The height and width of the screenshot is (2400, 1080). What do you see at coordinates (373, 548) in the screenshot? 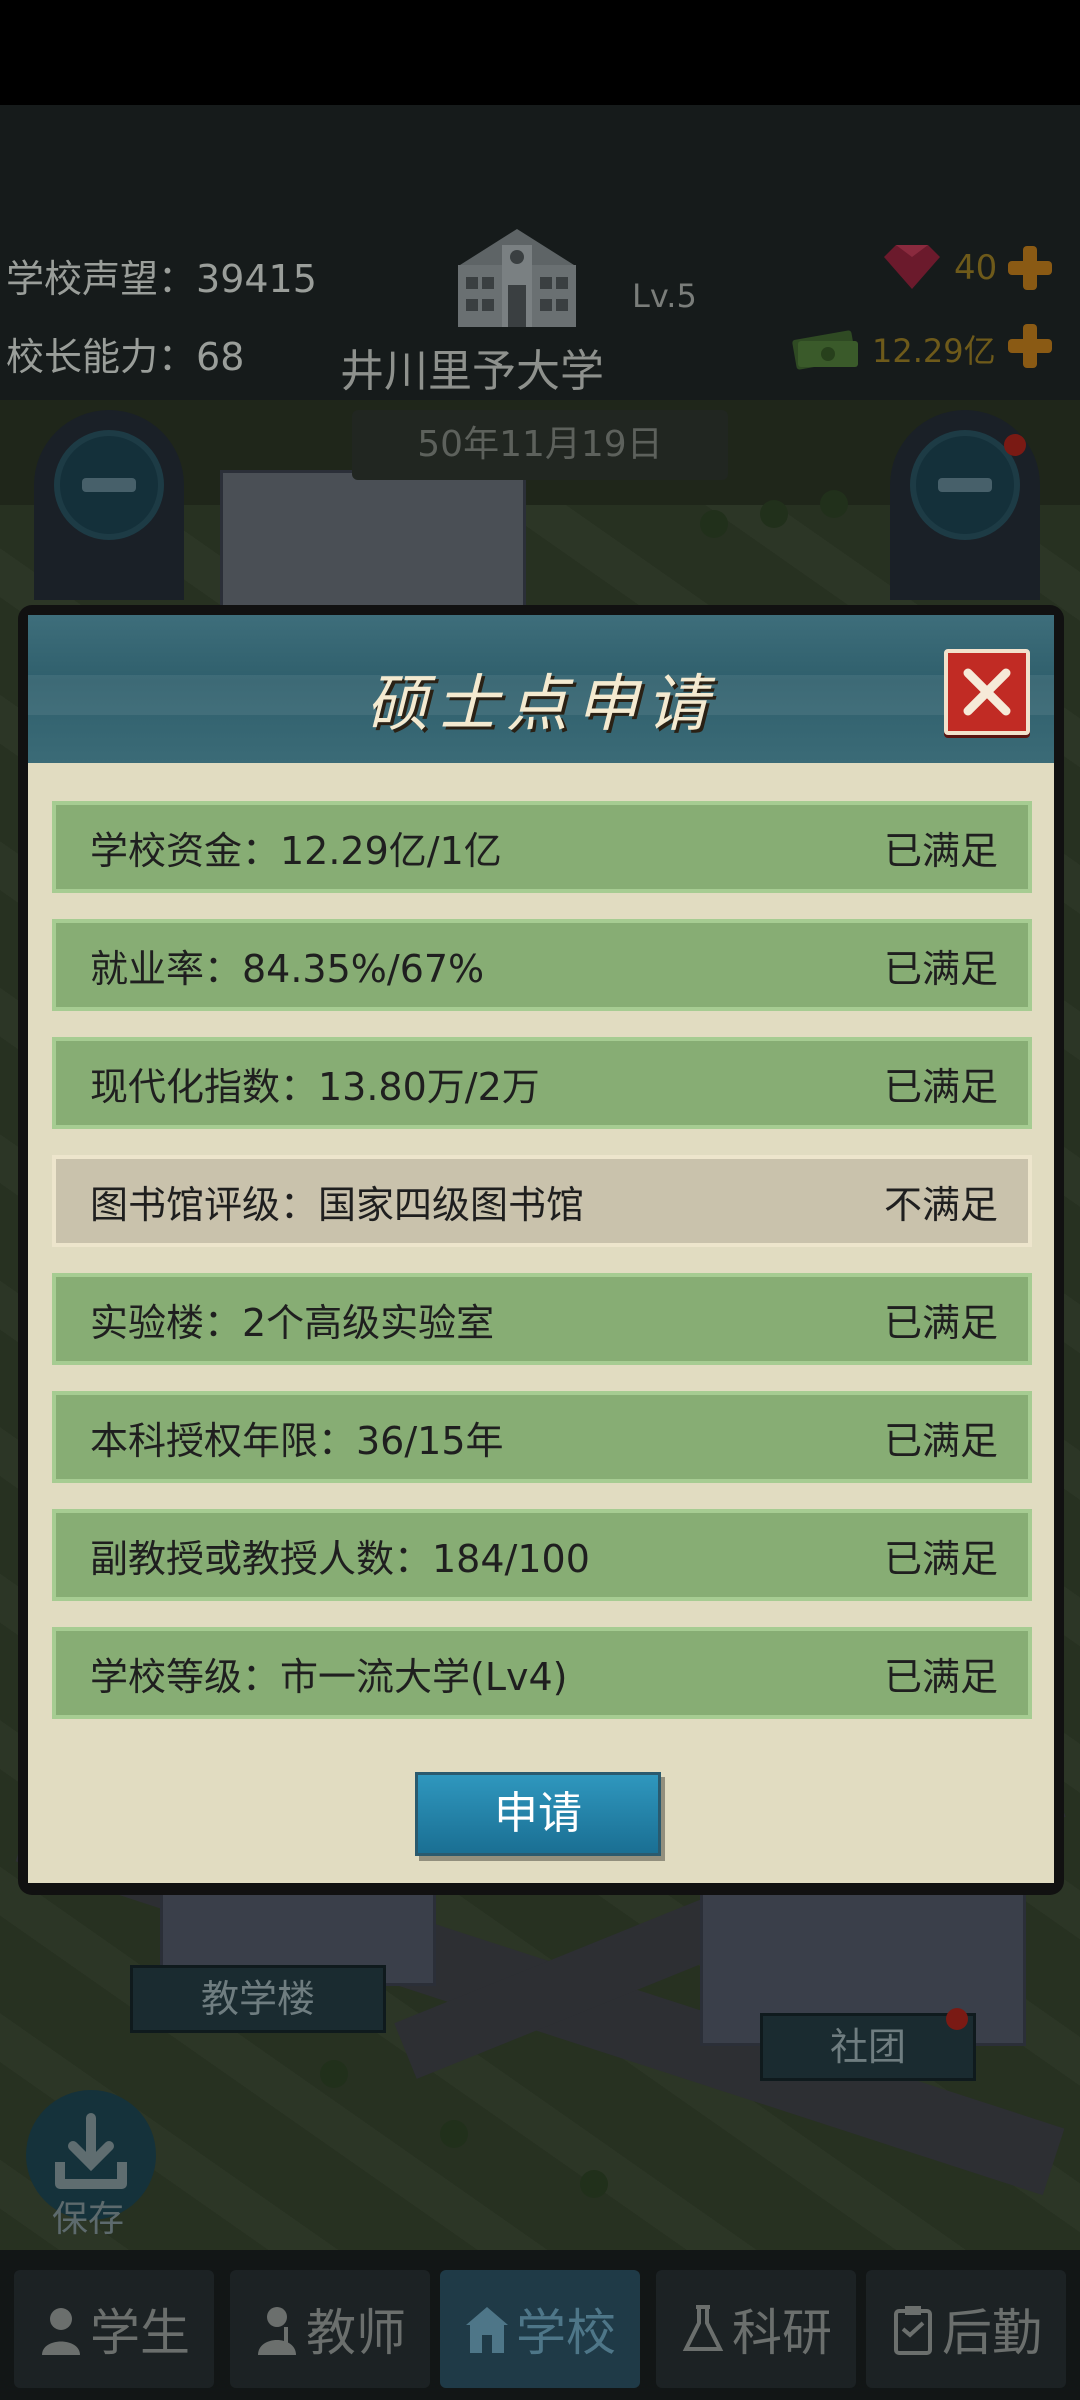
I see `building` at bounding box center [373, 548].